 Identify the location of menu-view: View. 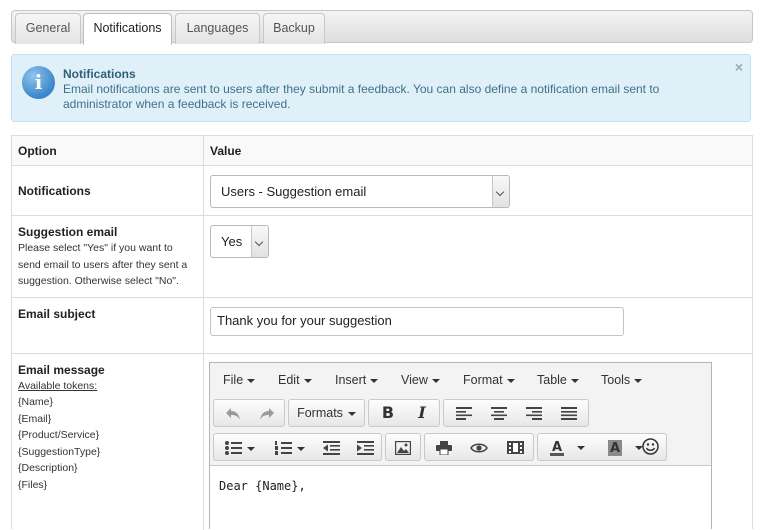
(420, 380).